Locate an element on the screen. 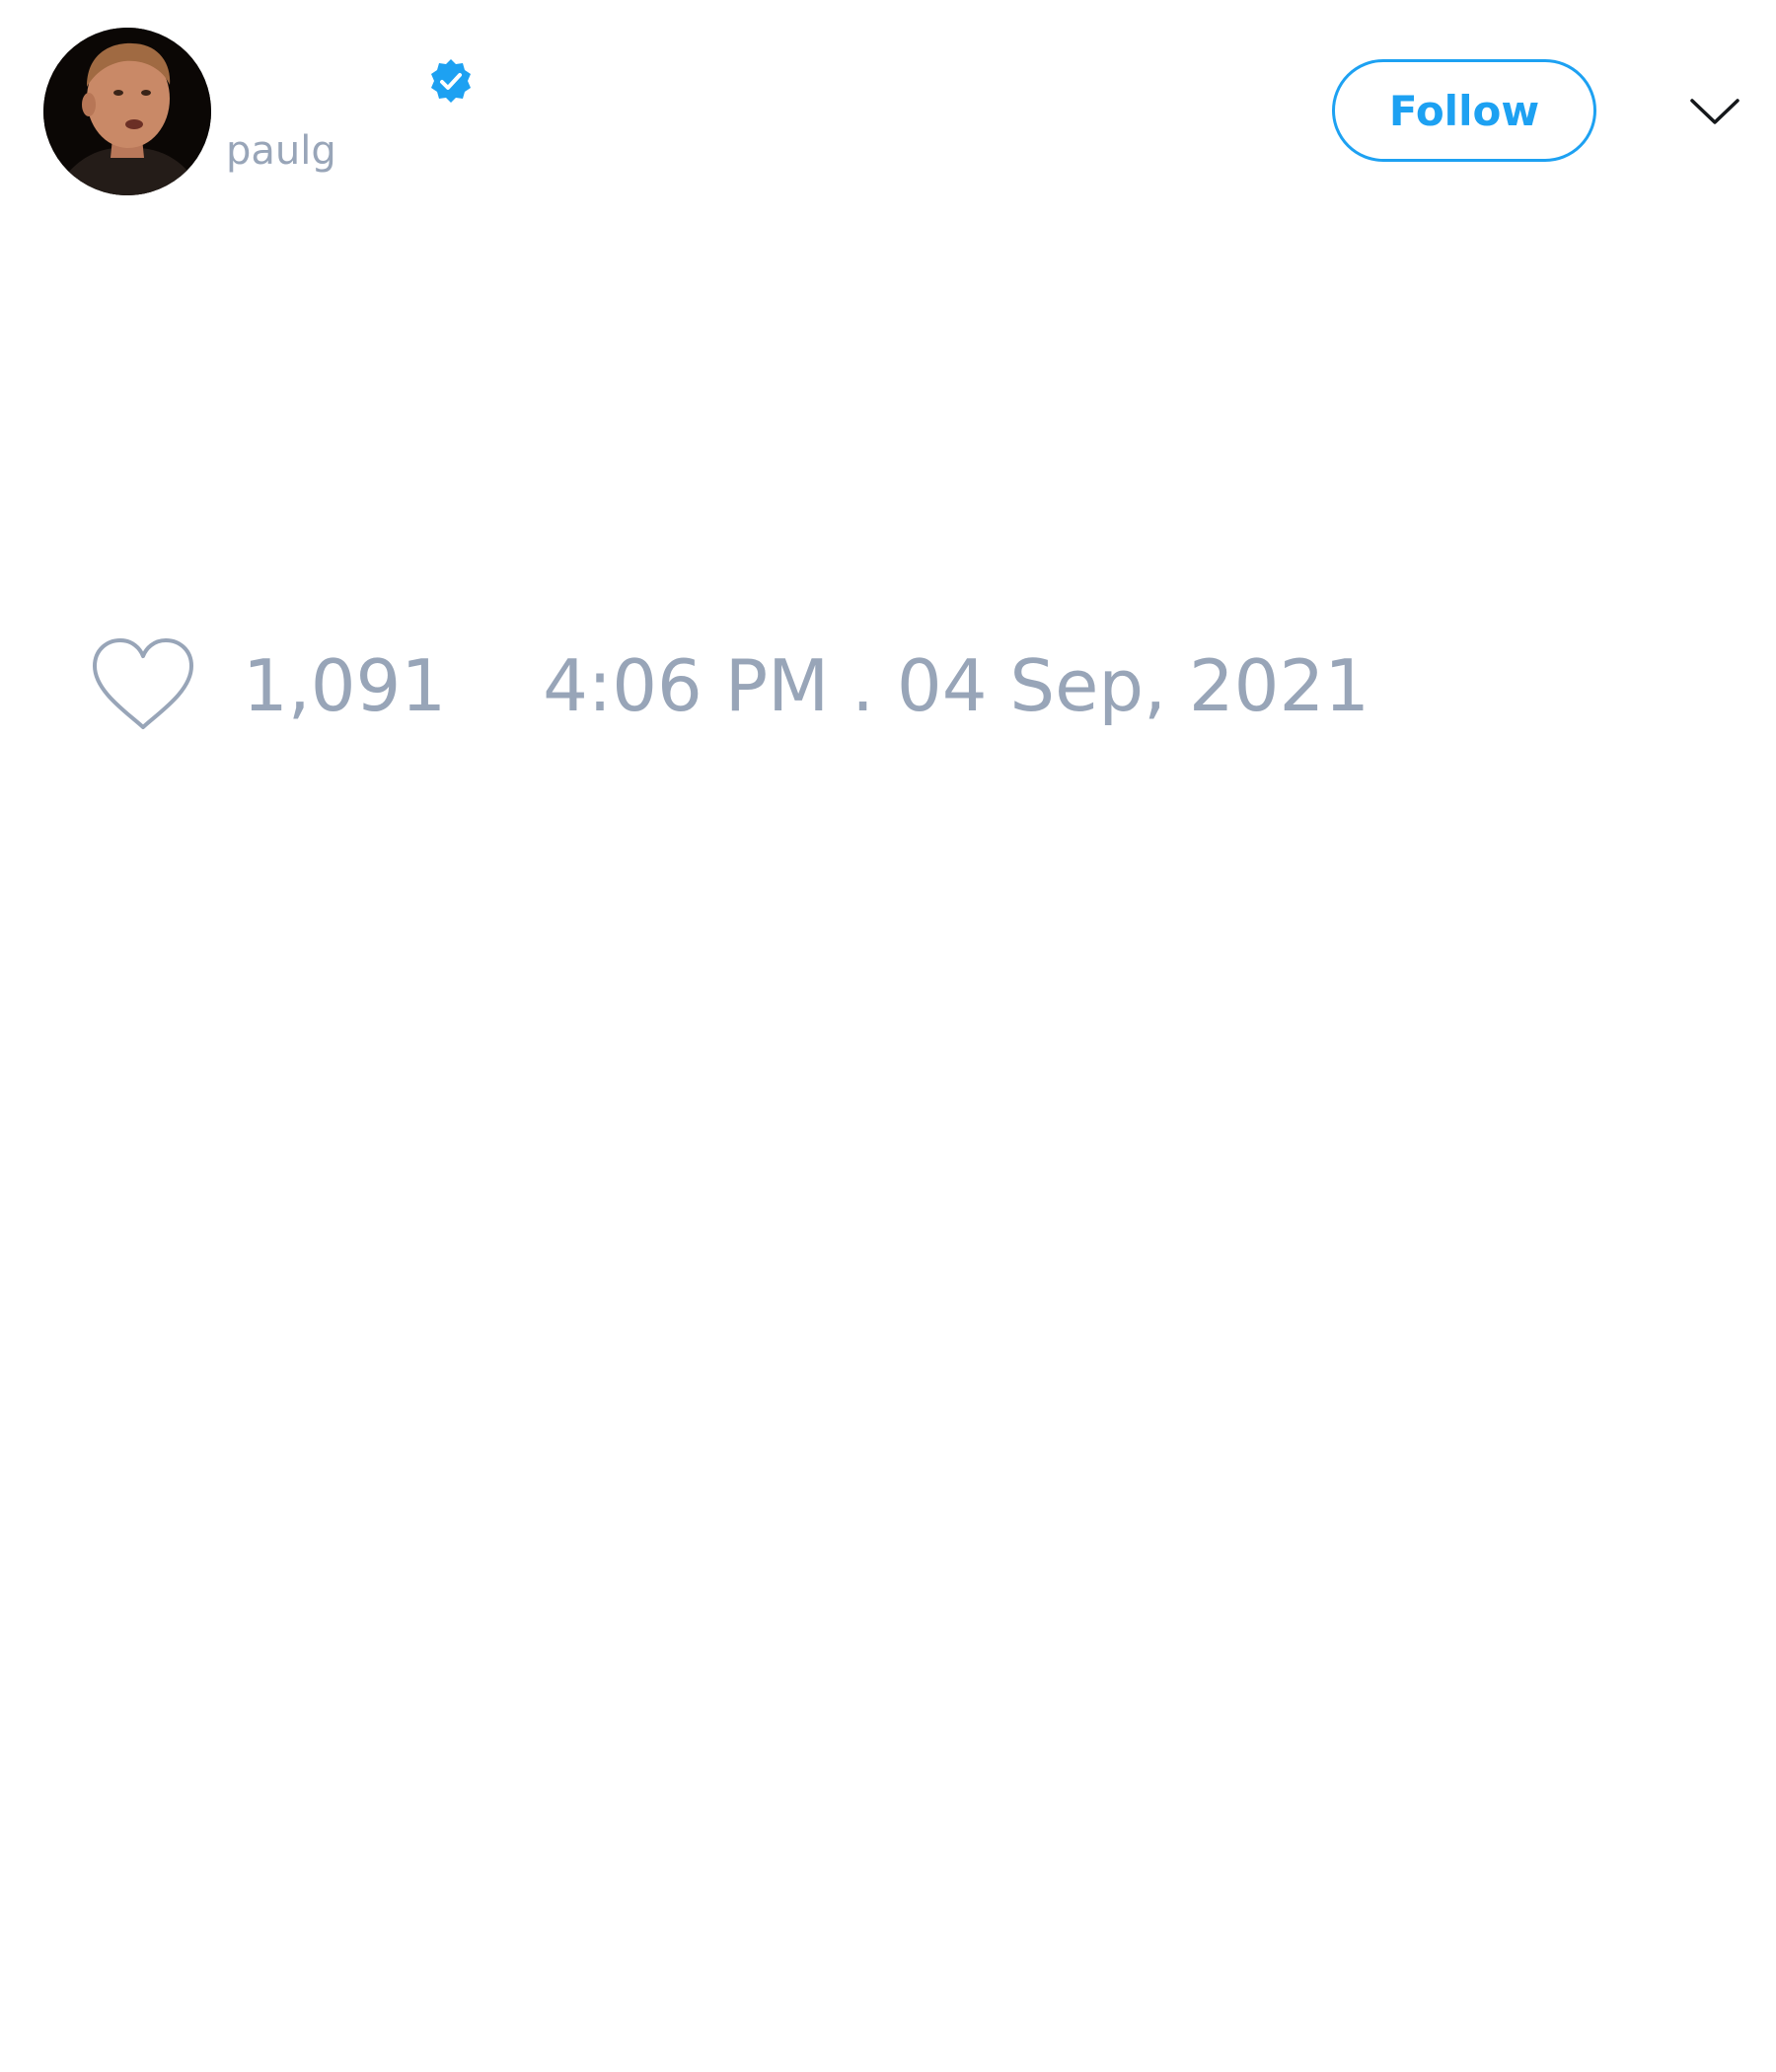  tweet-footer: 1,091 4:06 PM . 04 Sep, 2021 is located at coordinates (729, 685).